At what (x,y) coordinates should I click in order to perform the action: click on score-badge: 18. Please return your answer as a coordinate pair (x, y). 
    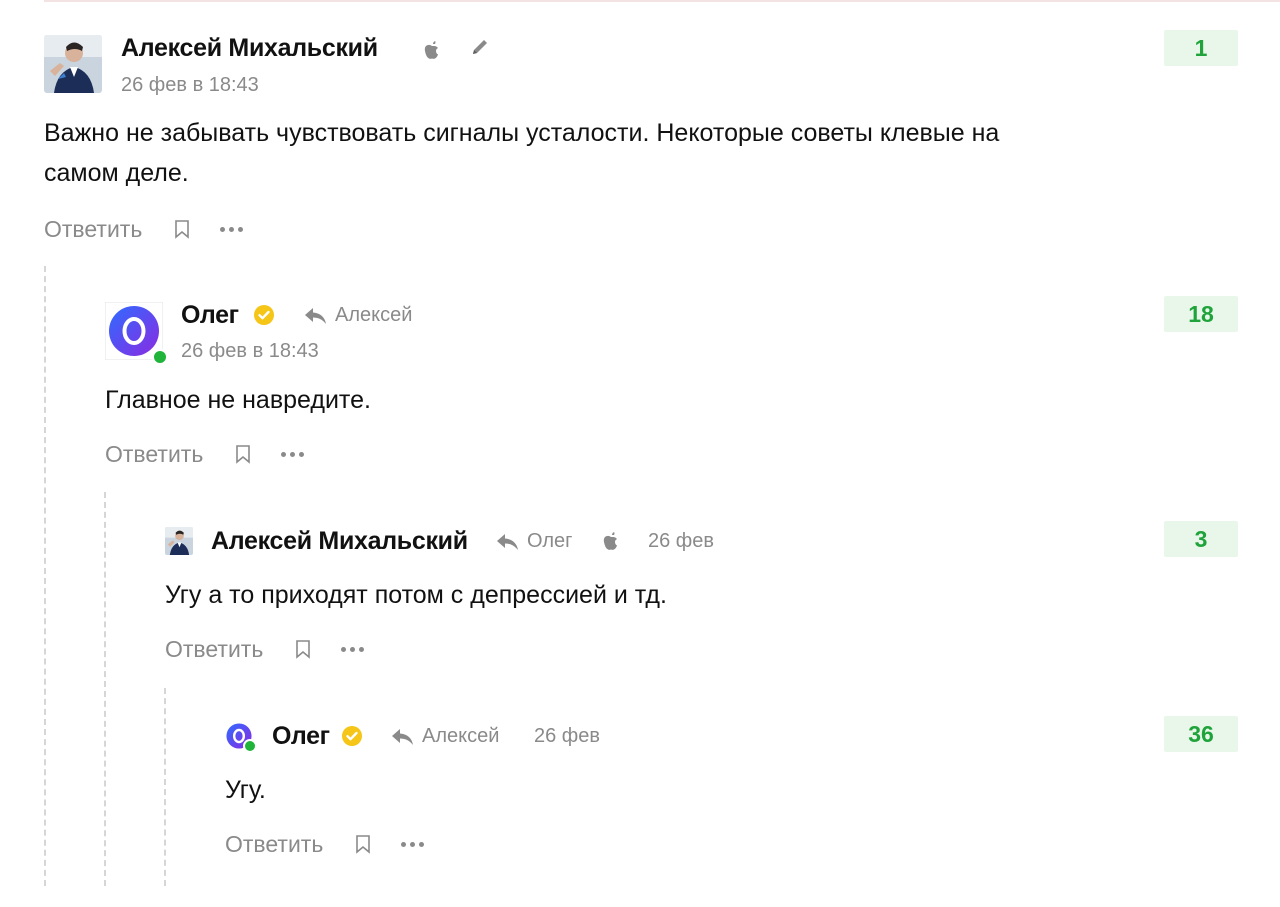
    Looking at the image, I should click on (1201, 314).